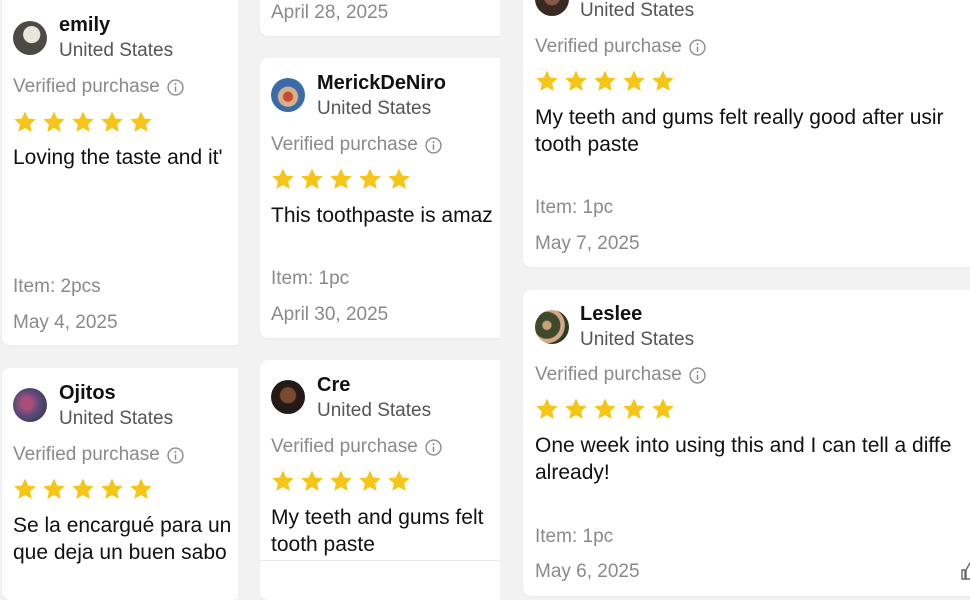 This screenshot has height=600, width=970. I want to click on review-text-line: My teeth and gums felt, so click(377, 517).